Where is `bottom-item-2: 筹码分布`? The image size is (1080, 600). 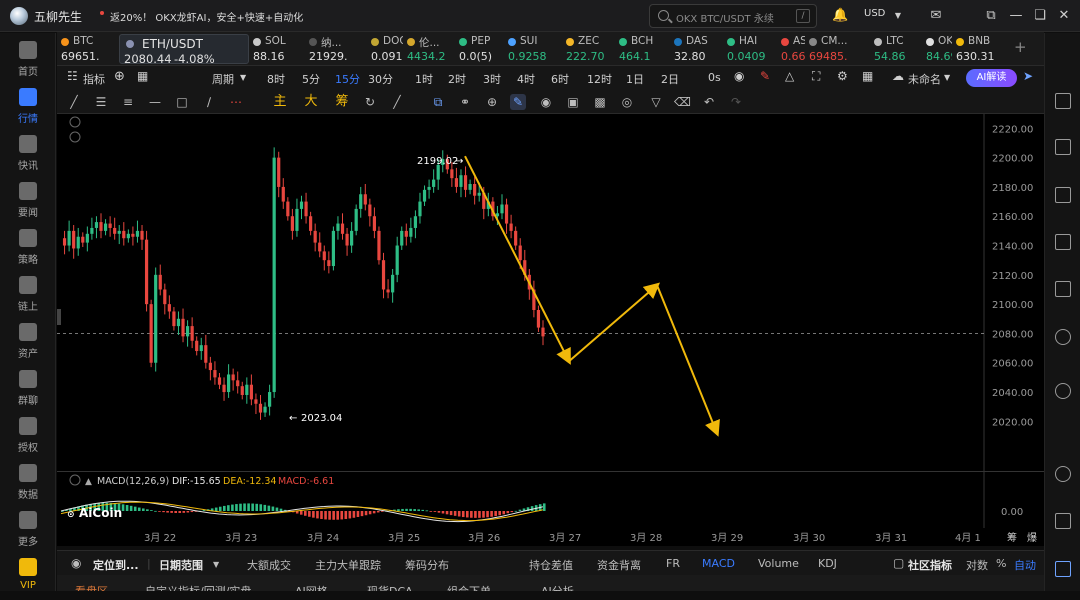 bottom-item-2: 筹码分布 is located at coordinates (427, 565).